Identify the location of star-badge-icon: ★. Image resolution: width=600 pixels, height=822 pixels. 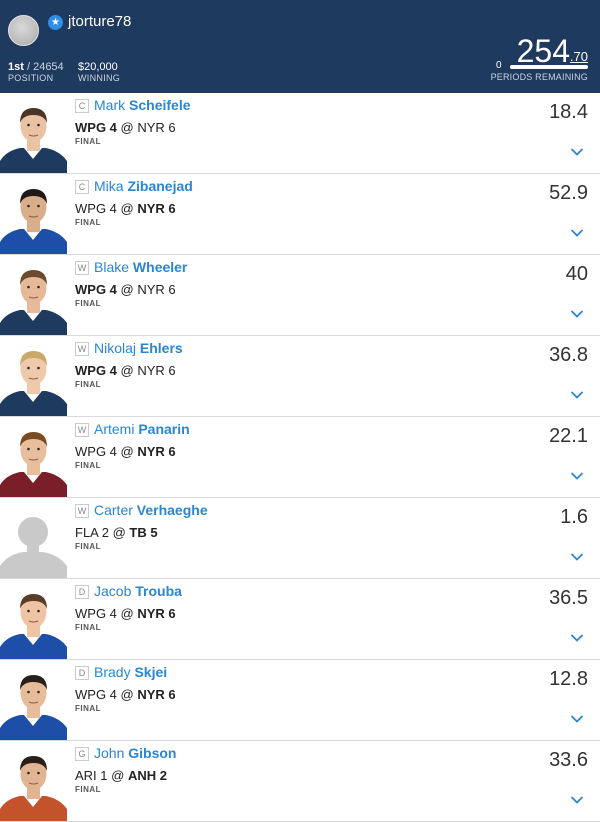
(55, 22).